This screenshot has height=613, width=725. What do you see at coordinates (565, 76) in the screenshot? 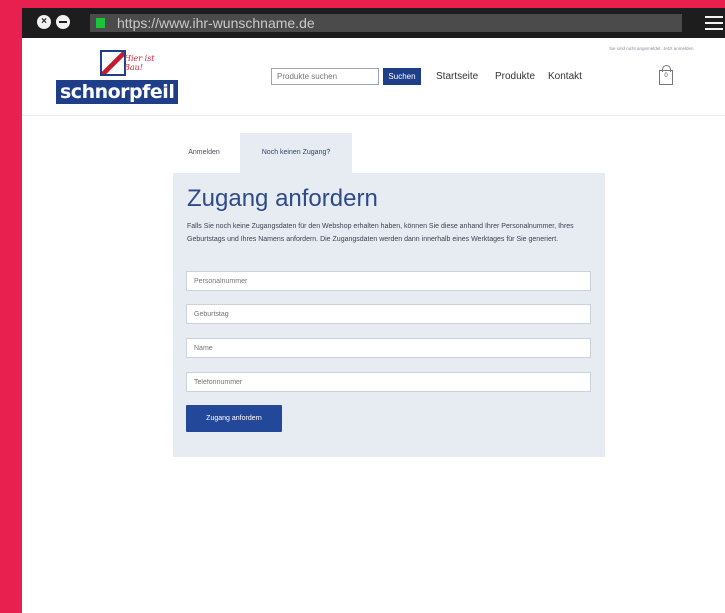
I see `nav-contact: Kontakt` at bounding box center [565, 76].